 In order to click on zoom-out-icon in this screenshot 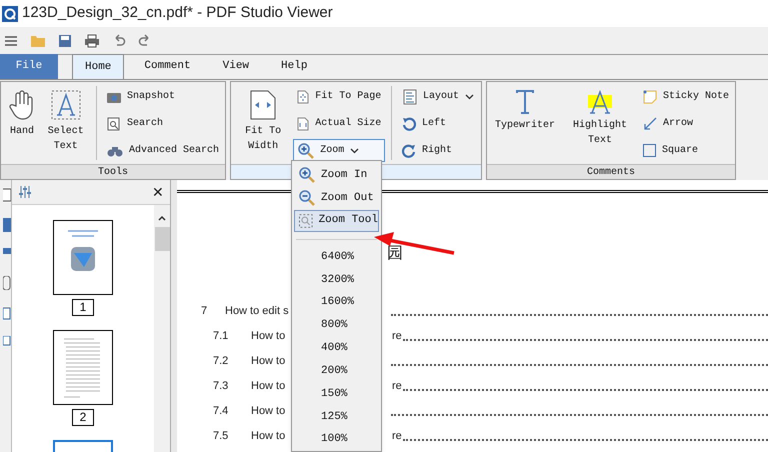, I will do `click(307, 198)`.